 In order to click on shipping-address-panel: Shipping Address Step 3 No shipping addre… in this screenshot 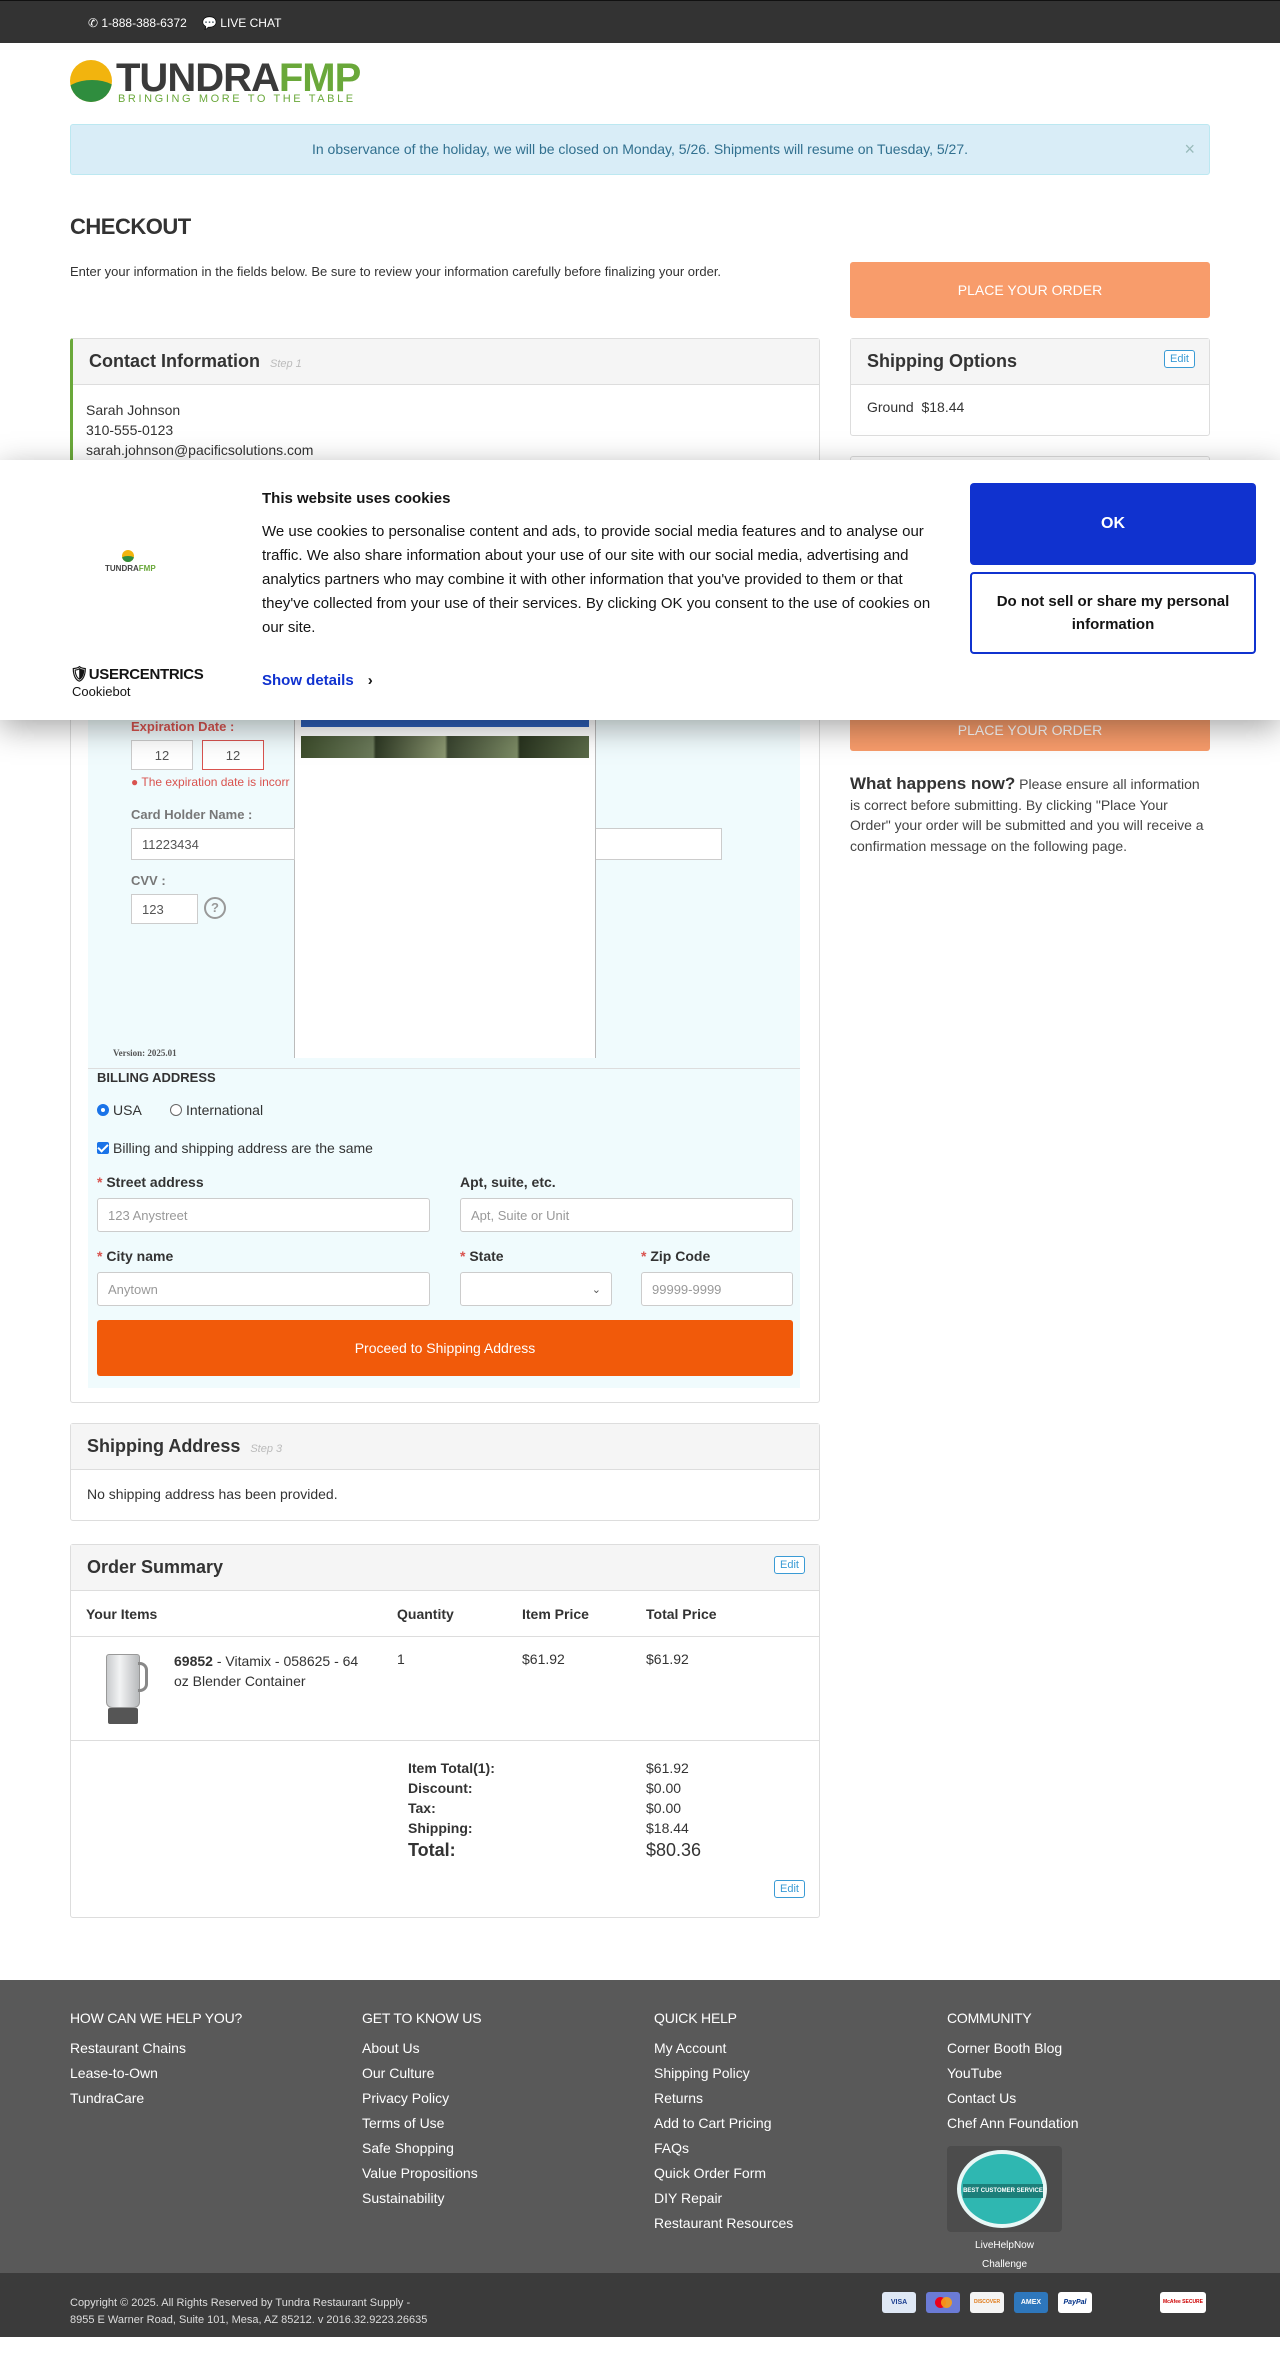, I will do `click(445, 1472)`.